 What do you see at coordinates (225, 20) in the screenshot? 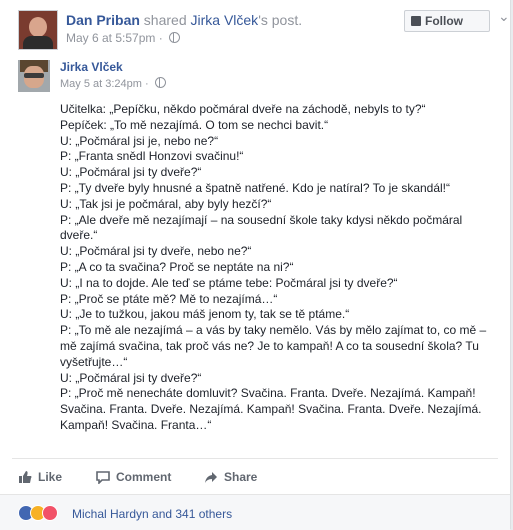
I see `original-author-link: Jirka Vlček` at bounding box center [225, 20].